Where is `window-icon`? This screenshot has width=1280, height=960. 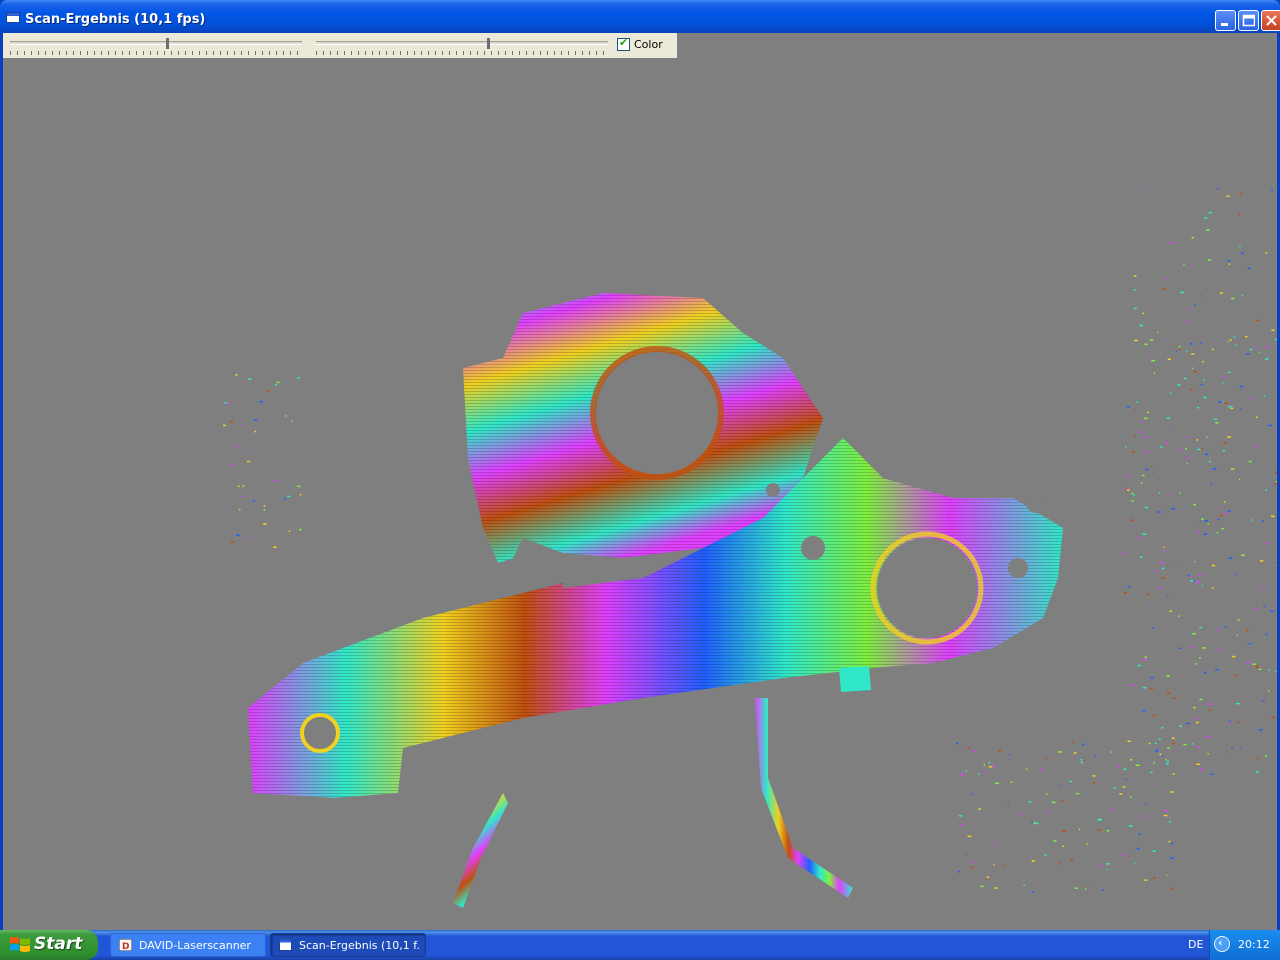
window-icon is located at coordinates (13, 17).